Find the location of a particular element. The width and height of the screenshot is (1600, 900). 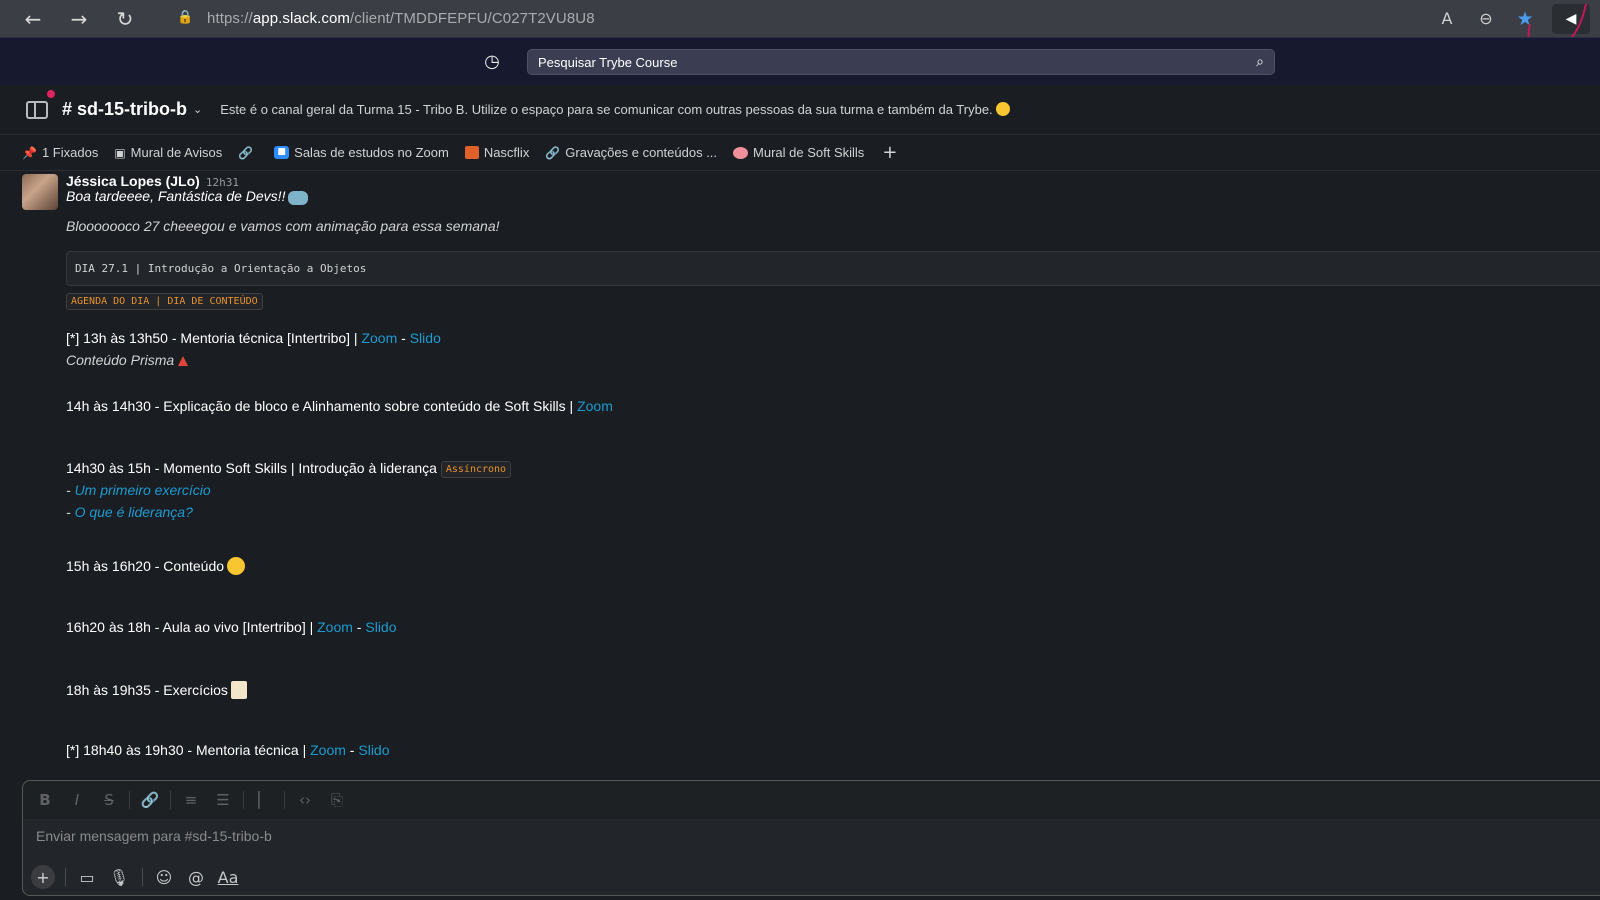

message-input: Enviar mensagem para #sd-15-tribo-b is located at coordinates (154, 836).